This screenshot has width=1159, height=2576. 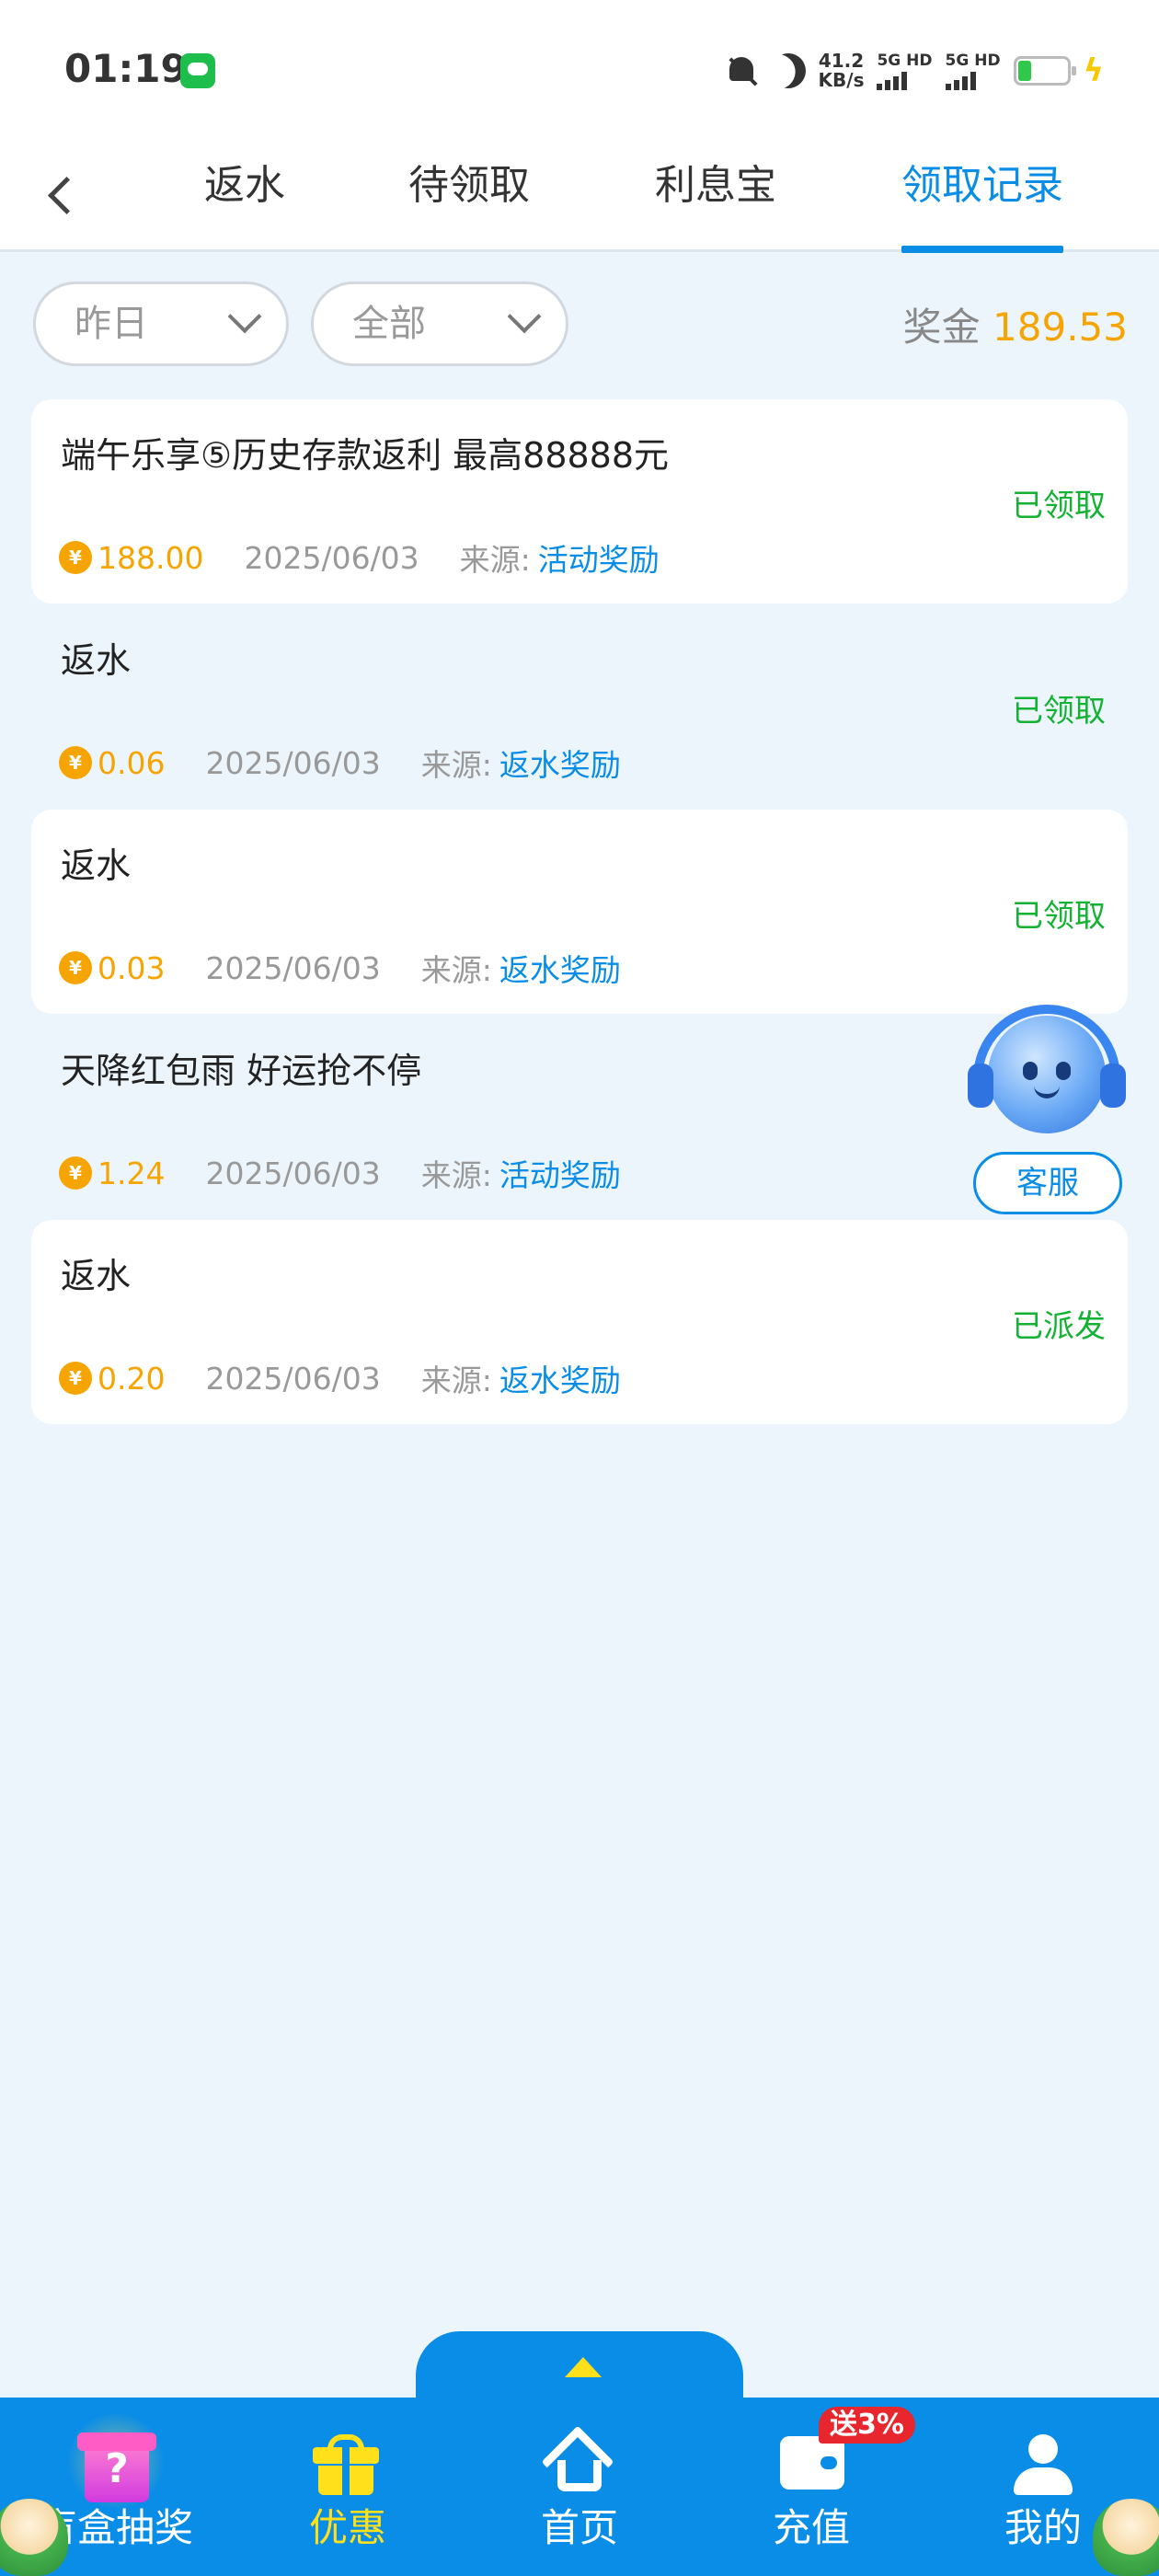 What do you see at coordinates (151, 557) in the screenshot?
I see `record-amount: 188.00` at bounding box center [151, 557].